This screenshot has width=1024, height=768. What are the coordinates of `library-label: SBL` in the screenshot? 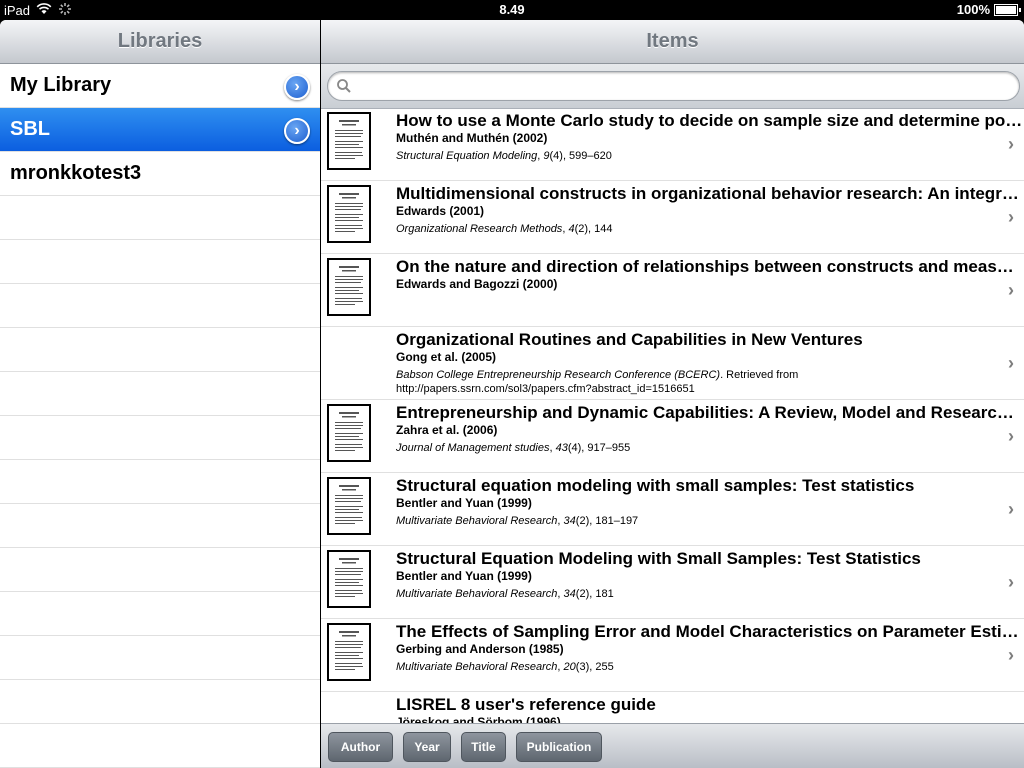 It's located at (30, 129).